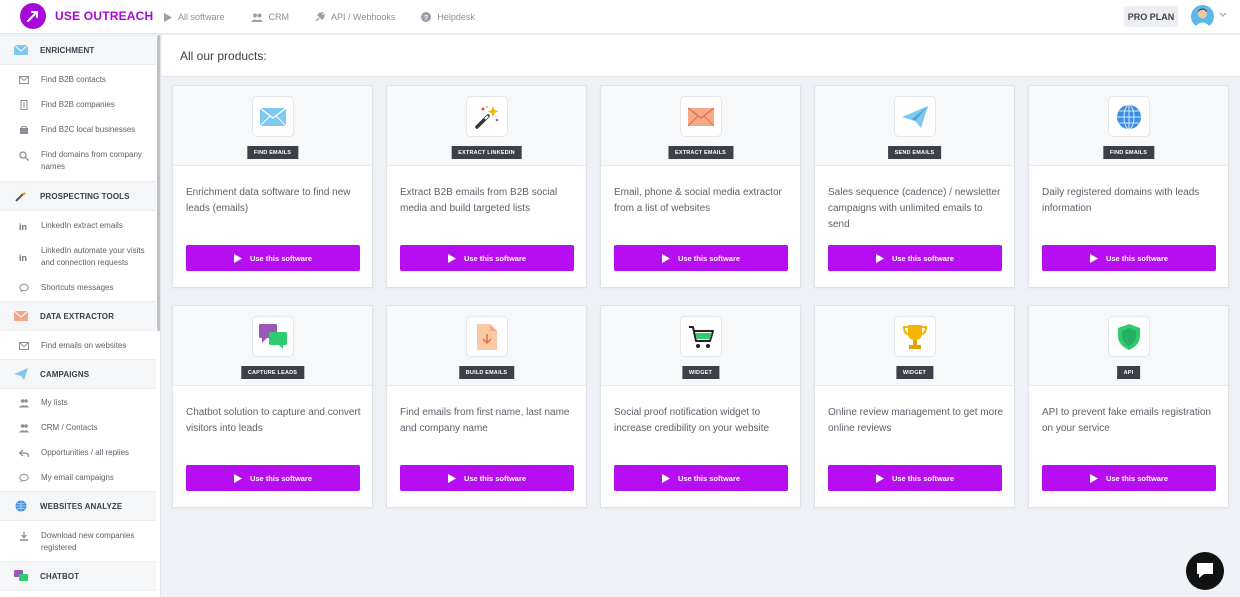 The height and width of the screenshot is (597, 1240). What do you see at coordinates (272, 152) in the screenshot?
I see `product-tag: FIND EMAILS` at bounding box center [272, 152].